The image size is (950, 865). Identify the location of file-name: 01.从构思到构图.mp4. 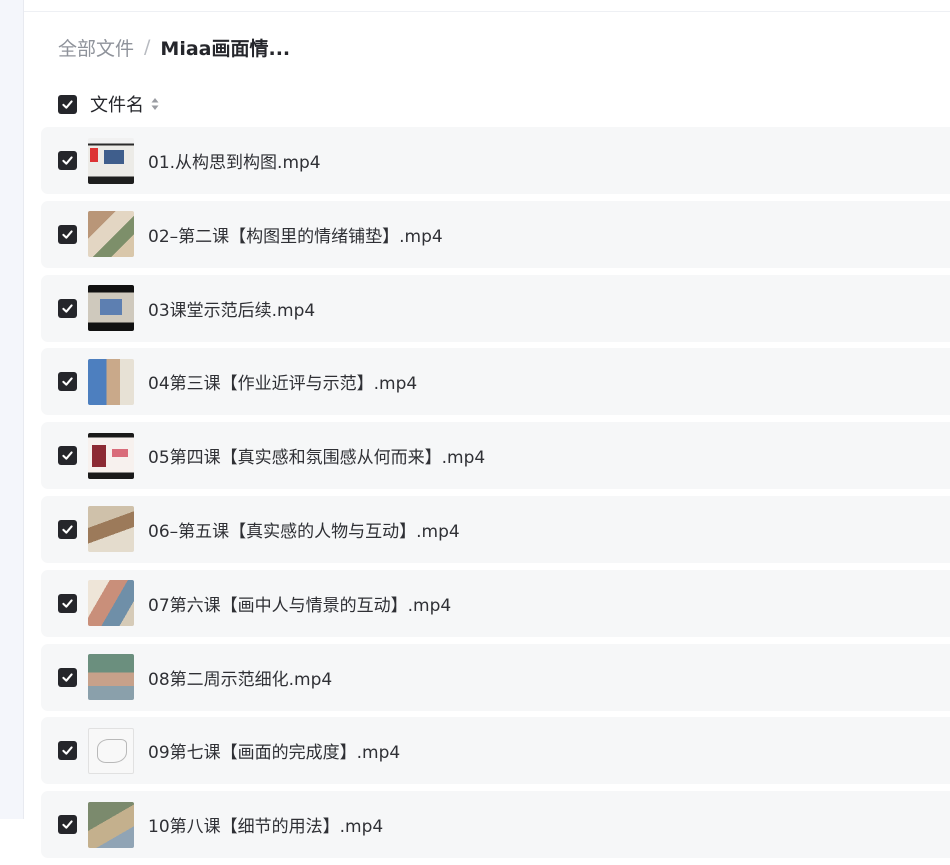
(234, 160).